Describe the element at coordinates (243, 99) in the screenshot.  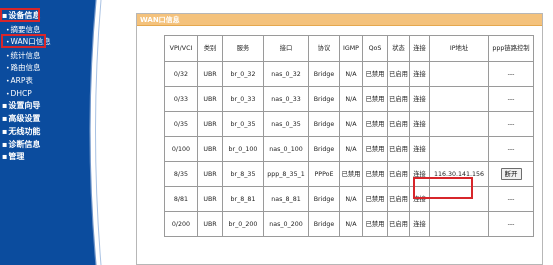
I see `table-cell: br_0_33` at that location.